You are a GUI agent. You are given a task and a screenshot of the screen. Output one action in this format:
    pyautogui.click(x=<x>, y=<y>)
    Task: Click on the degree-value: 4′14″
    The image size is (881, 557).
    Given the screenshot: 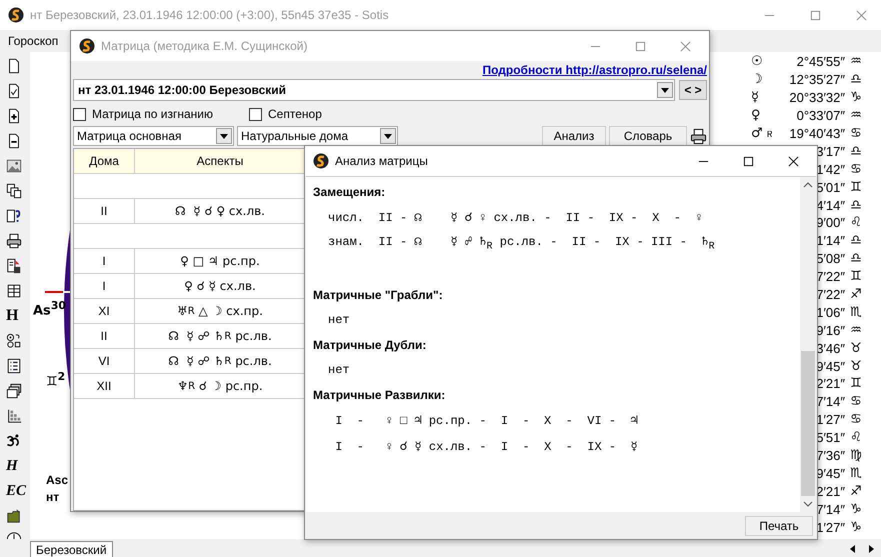 What is the action you would take?
    pyautogui.click(x=830, y=205)
    